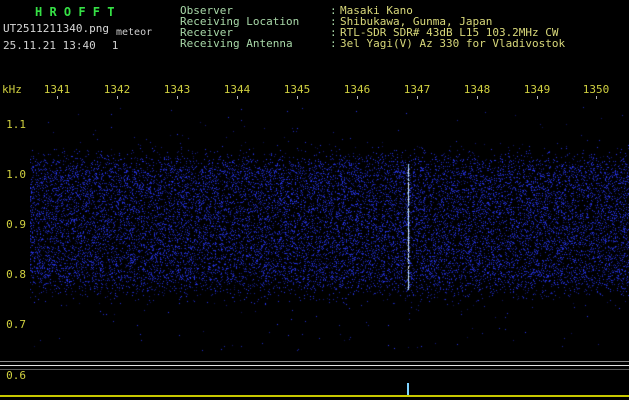 Image resolution: width=629 pixels, height=400 pixels. What do you see at coordinates (134, 32) in the screenshot?
I see `mode-label: meteor` at bounding box center [134, 32].